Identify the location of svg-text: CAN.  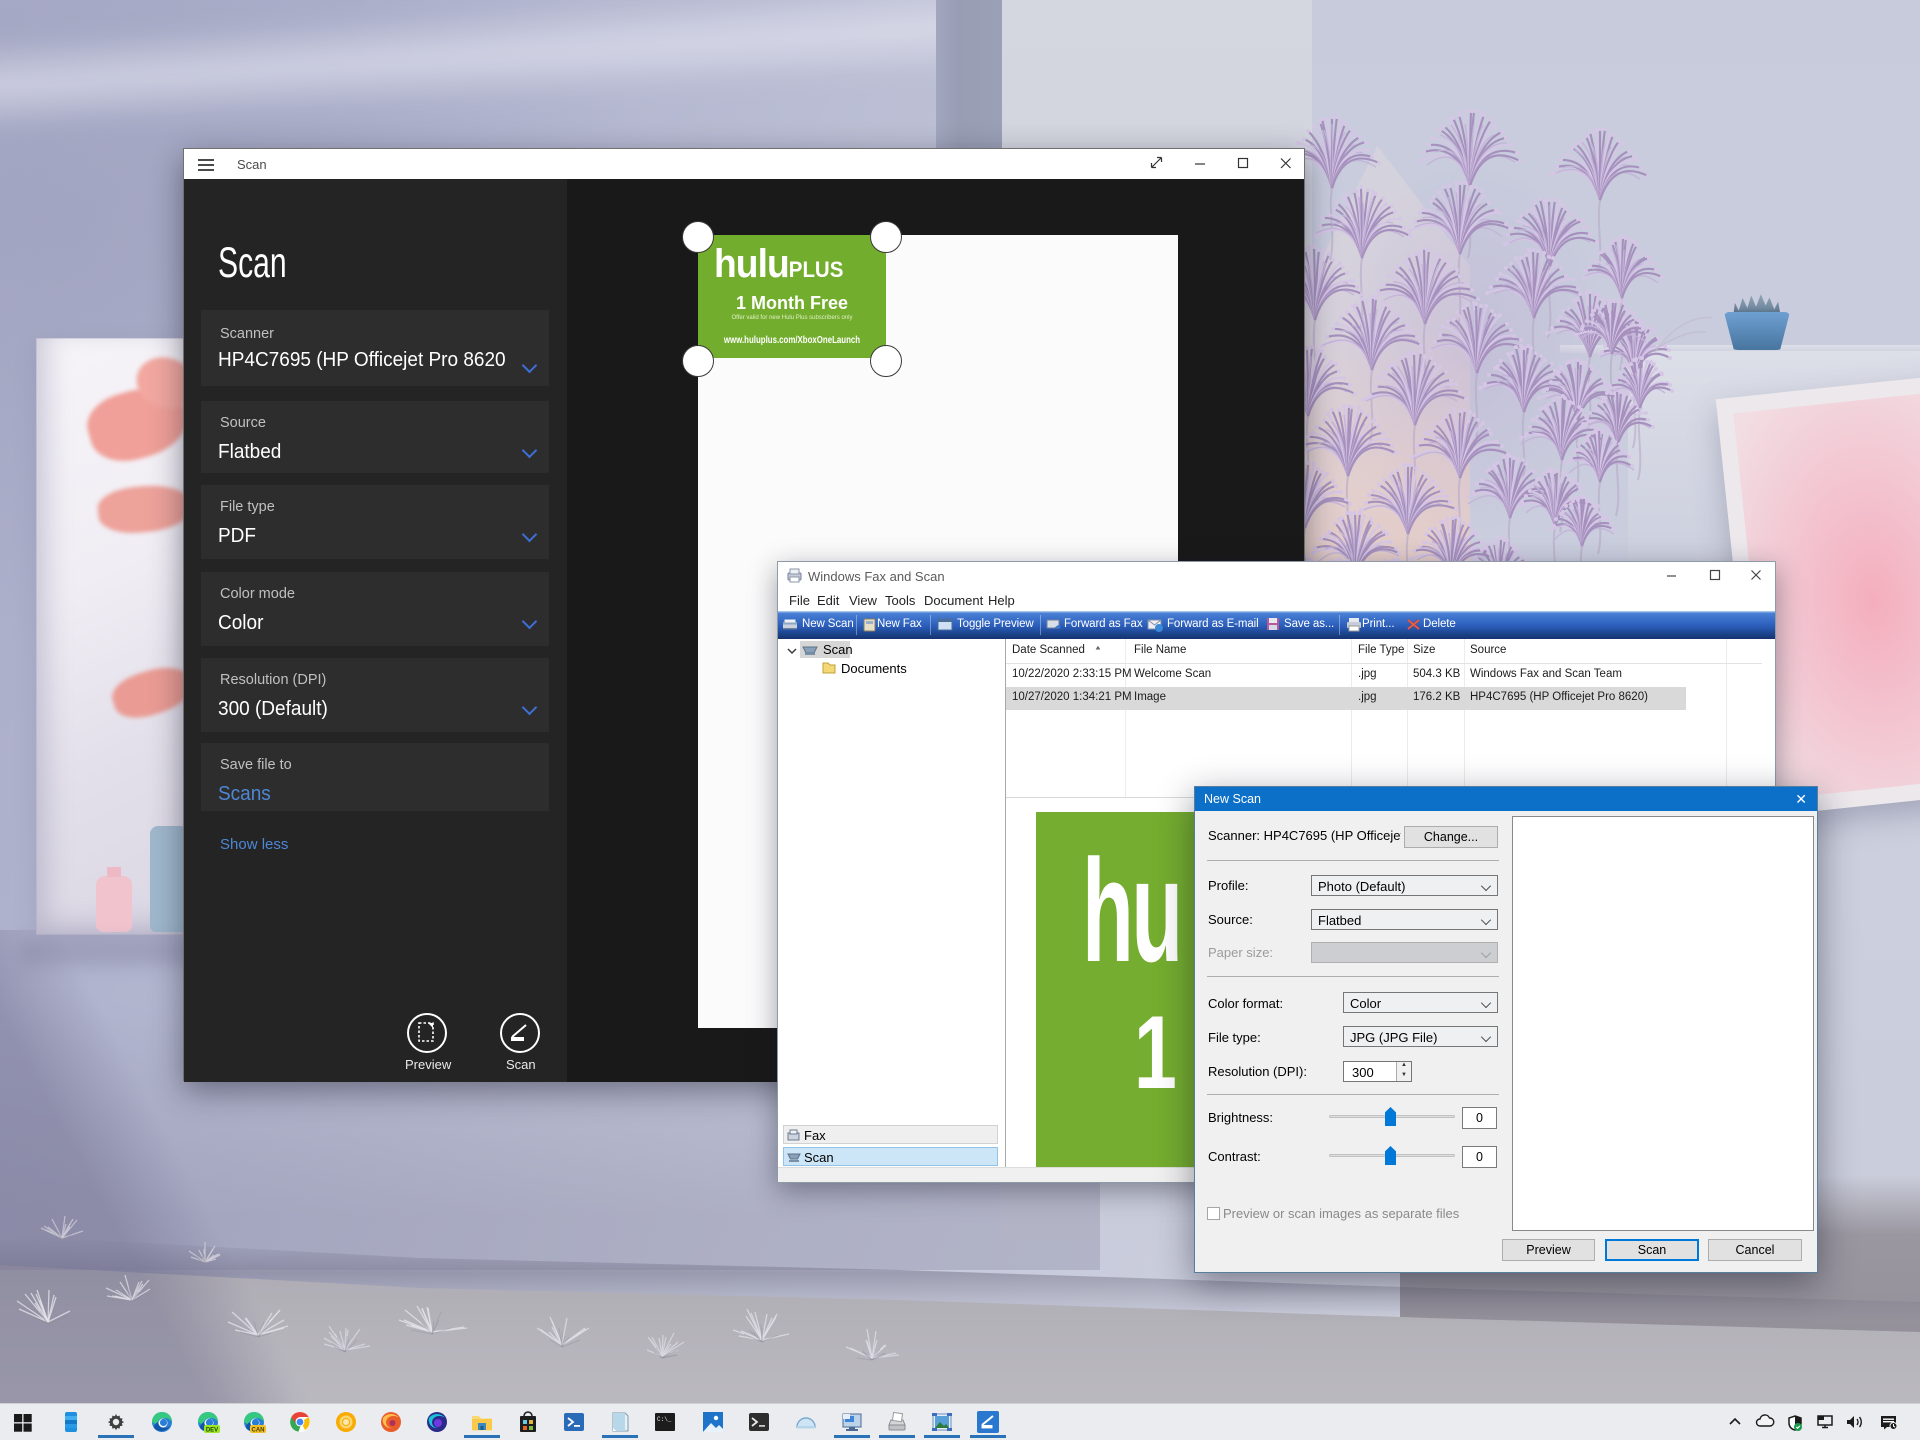
(258, 1431).